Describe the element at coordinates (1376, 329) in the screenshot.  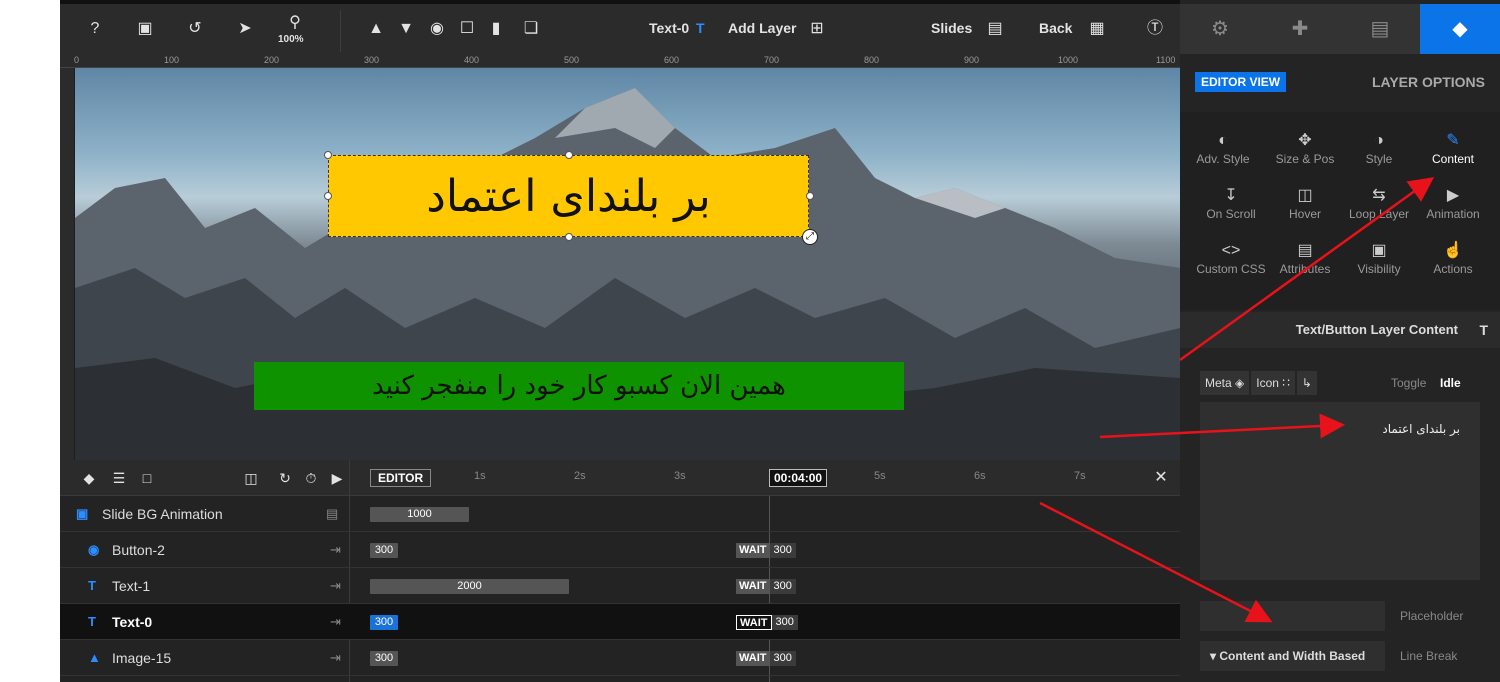
I see `section-title: Text/Button Layer Content` at that location.